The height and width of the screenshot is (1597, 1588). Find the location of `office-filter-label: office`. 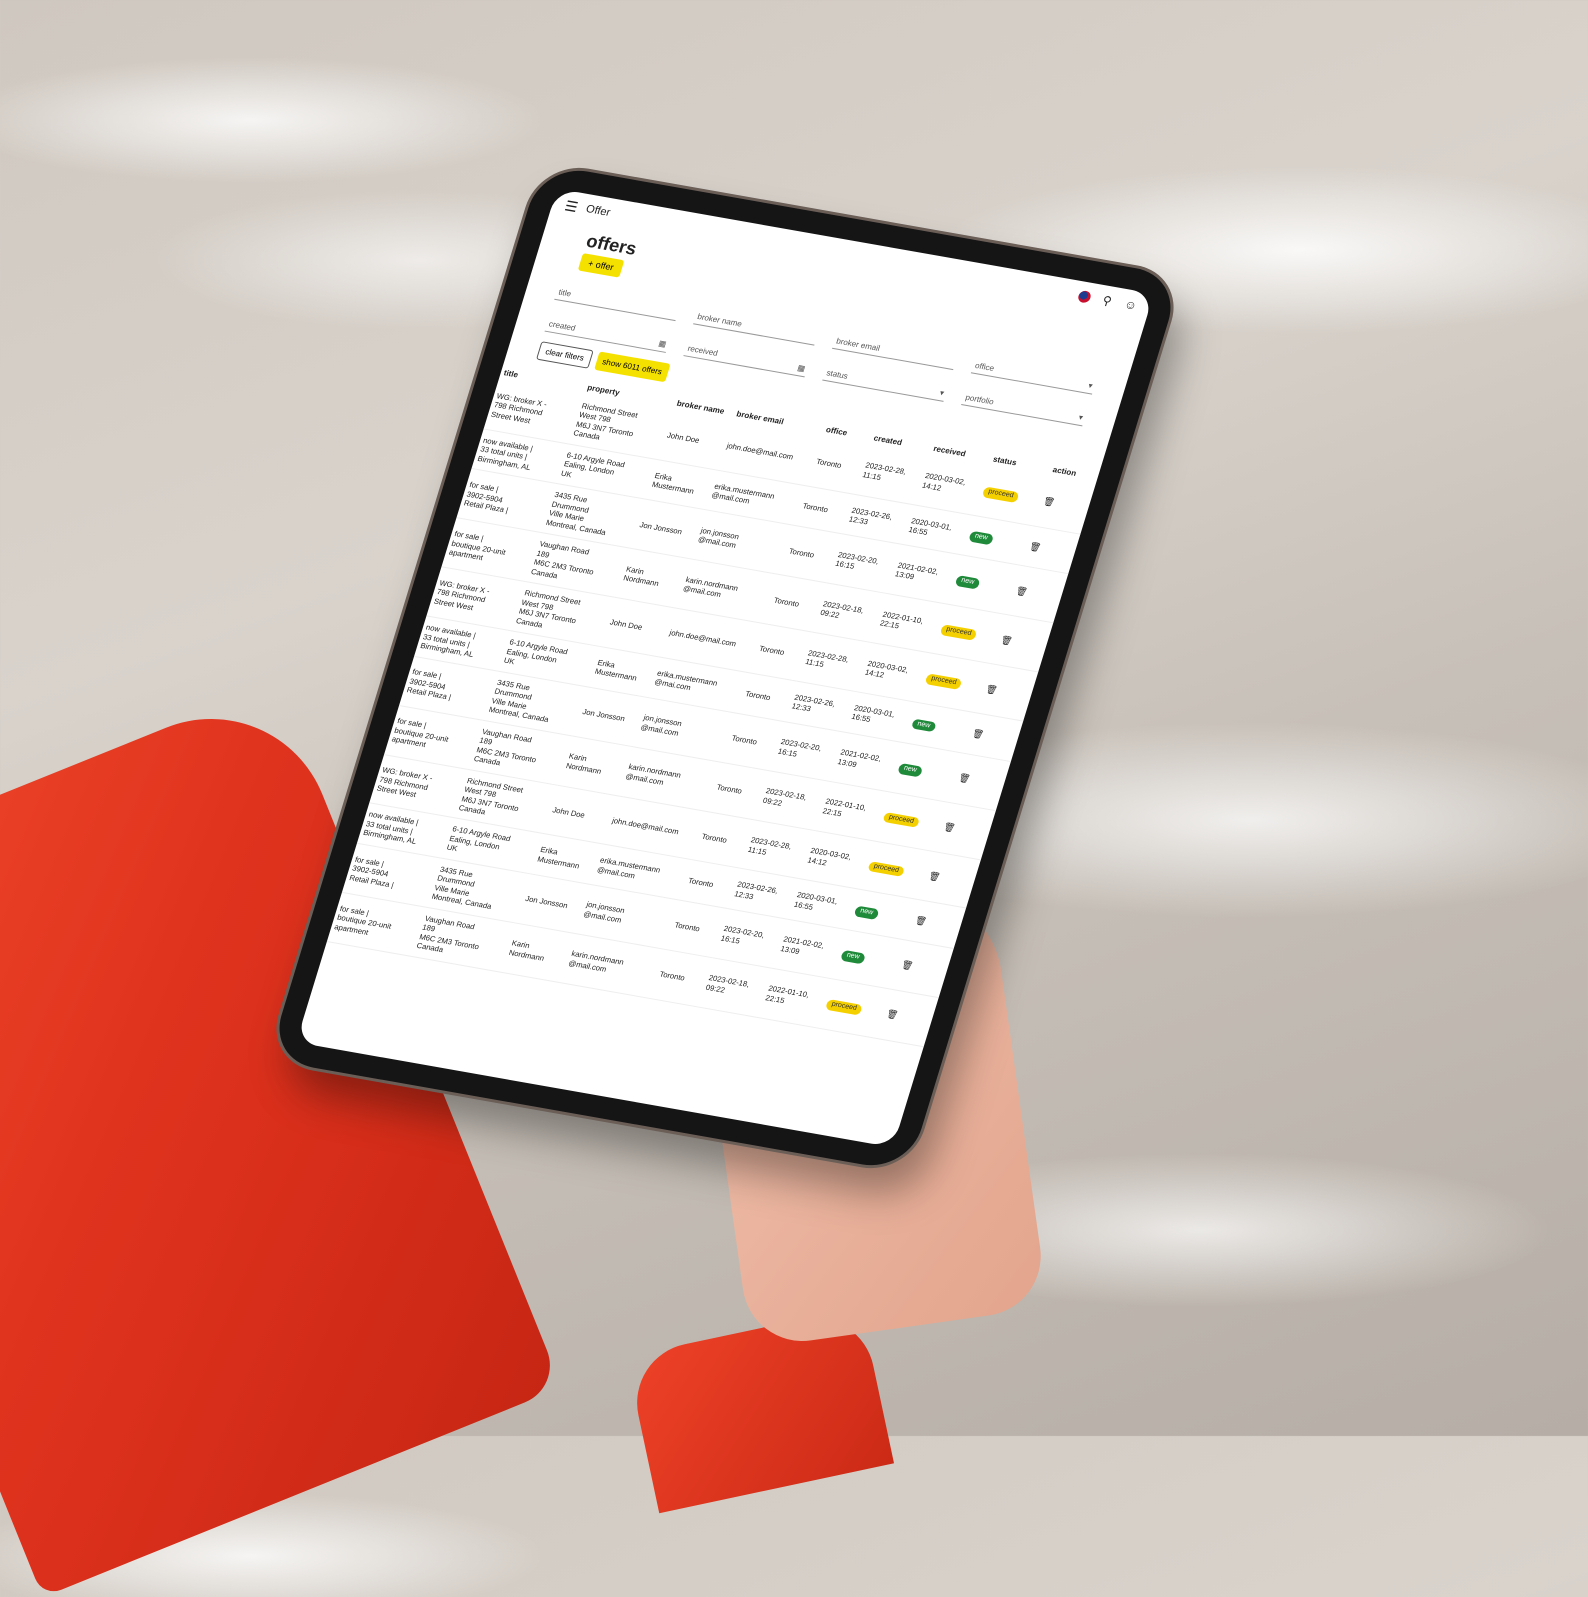

office-filter-label: office is located at coordinates (984, 367).